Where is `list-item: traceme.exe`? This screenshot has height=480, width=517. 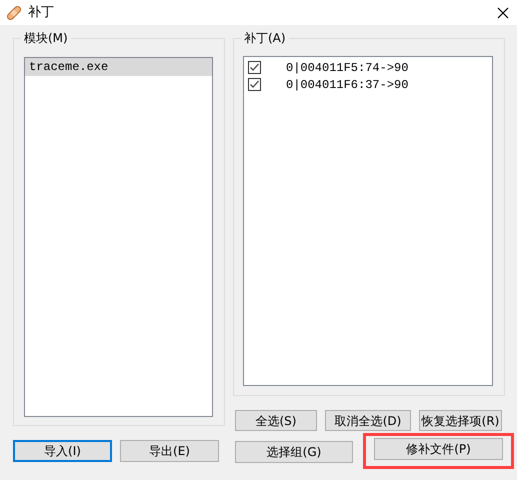
list-item: traceme.exe is located at coordinates (118, 67).